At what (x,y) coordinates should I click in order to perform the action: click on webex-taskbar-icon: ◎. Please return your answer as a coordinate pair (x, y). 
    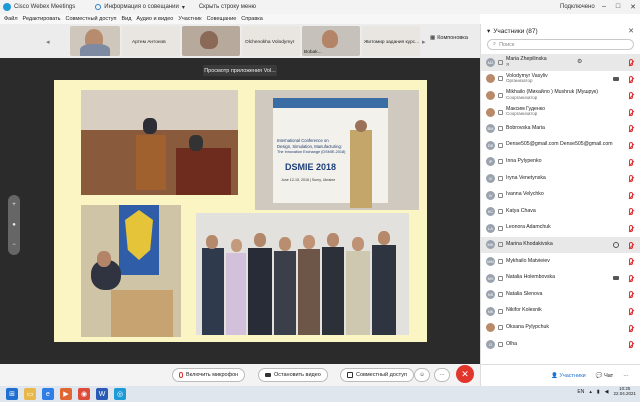
    Looking at the image, I should click on (120, 394).